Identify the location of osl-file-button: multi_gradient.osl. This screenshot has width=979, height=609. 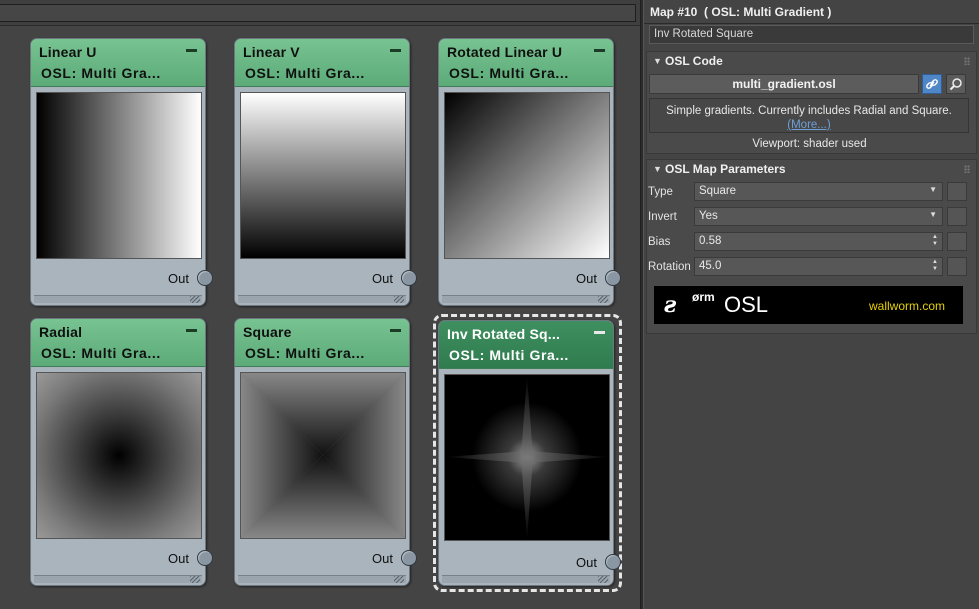
(784, 84).